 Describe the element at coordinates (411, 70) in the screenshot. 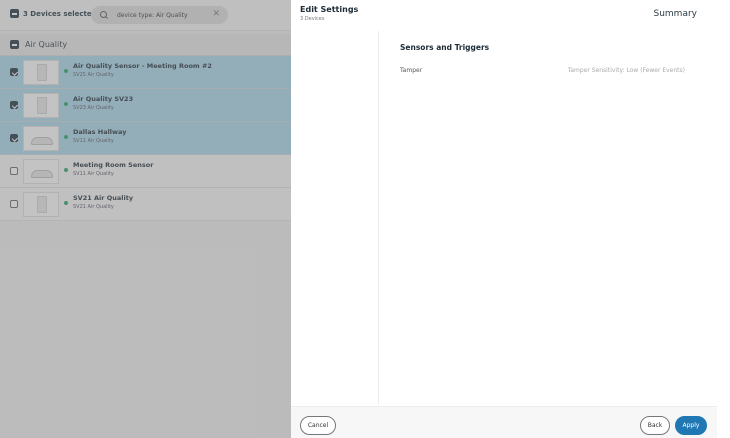

I see `setting-name: Tamper` at that location.